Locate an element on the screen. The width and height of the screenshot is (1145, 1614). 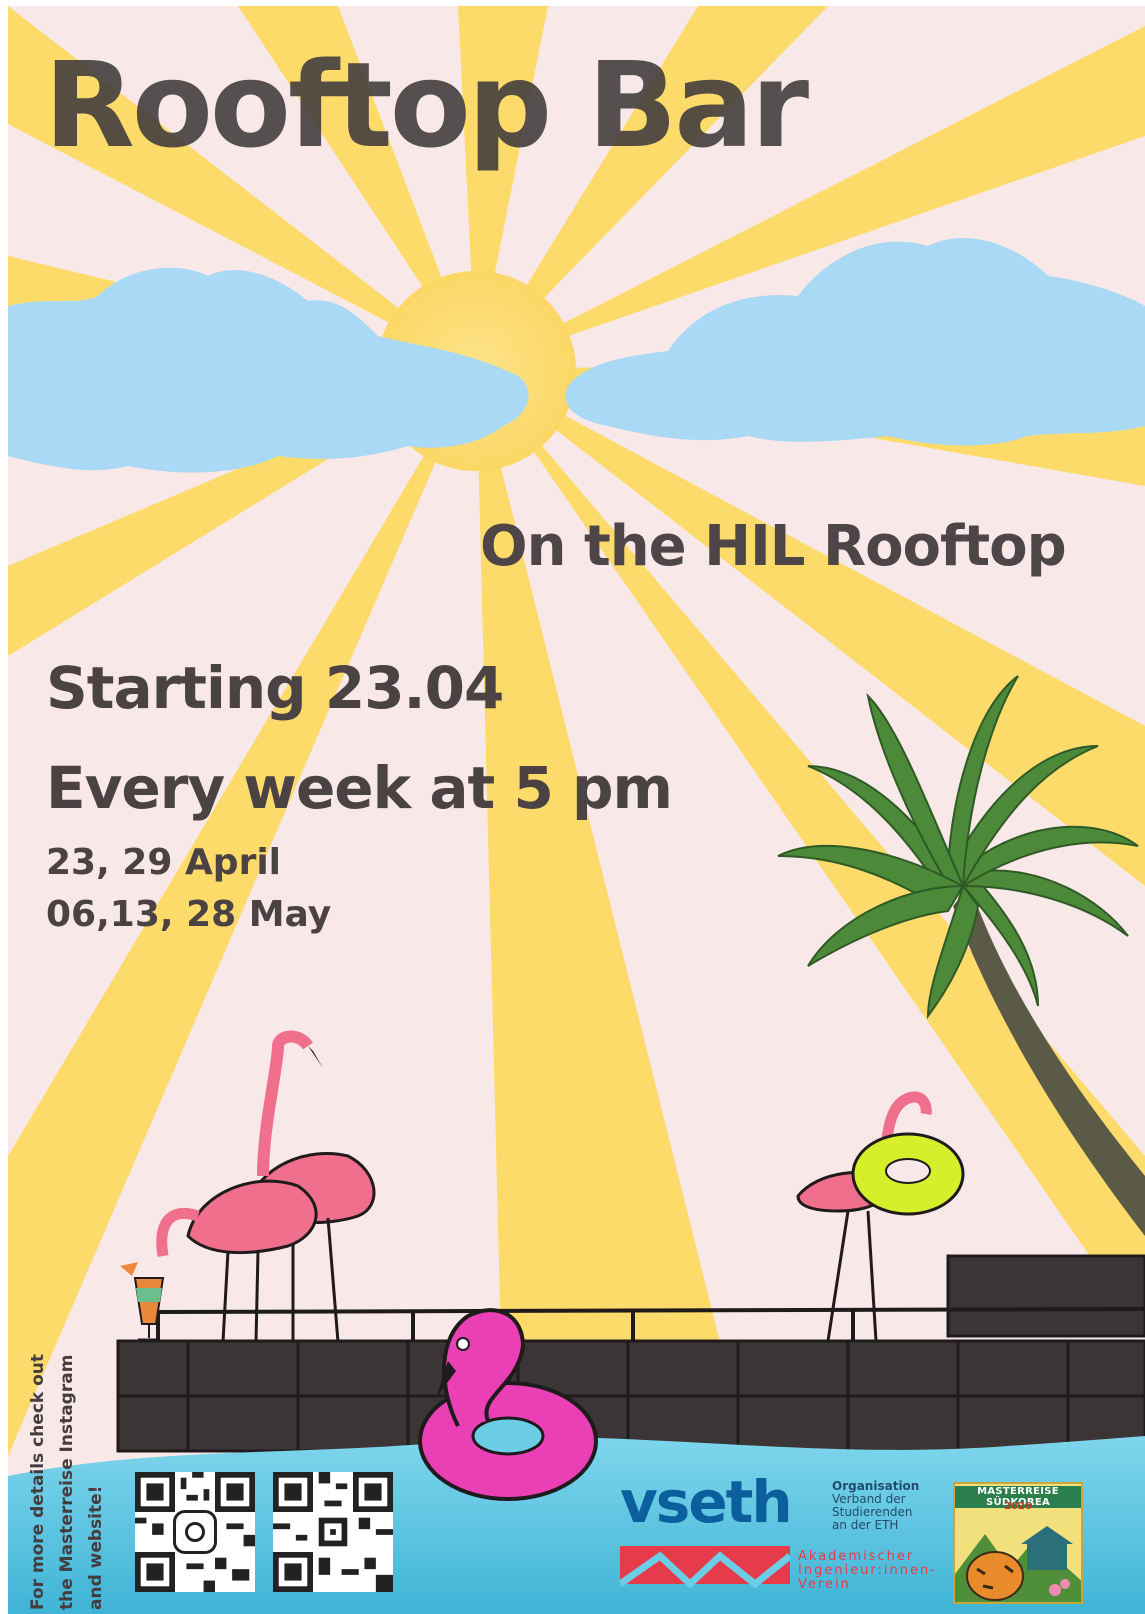
poster-title: Rooftop Bar is located at coordinates (426, 105).